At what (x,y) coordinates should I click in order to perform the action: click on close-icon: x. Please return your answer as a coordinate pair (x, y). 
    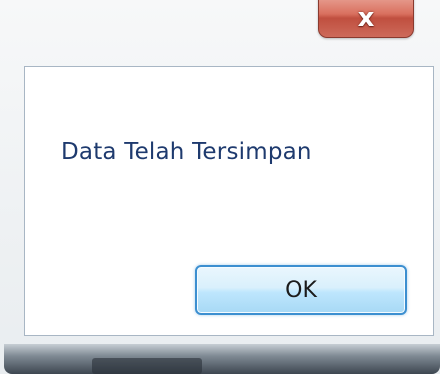
    Looking at the image, I should click on (366, 18).